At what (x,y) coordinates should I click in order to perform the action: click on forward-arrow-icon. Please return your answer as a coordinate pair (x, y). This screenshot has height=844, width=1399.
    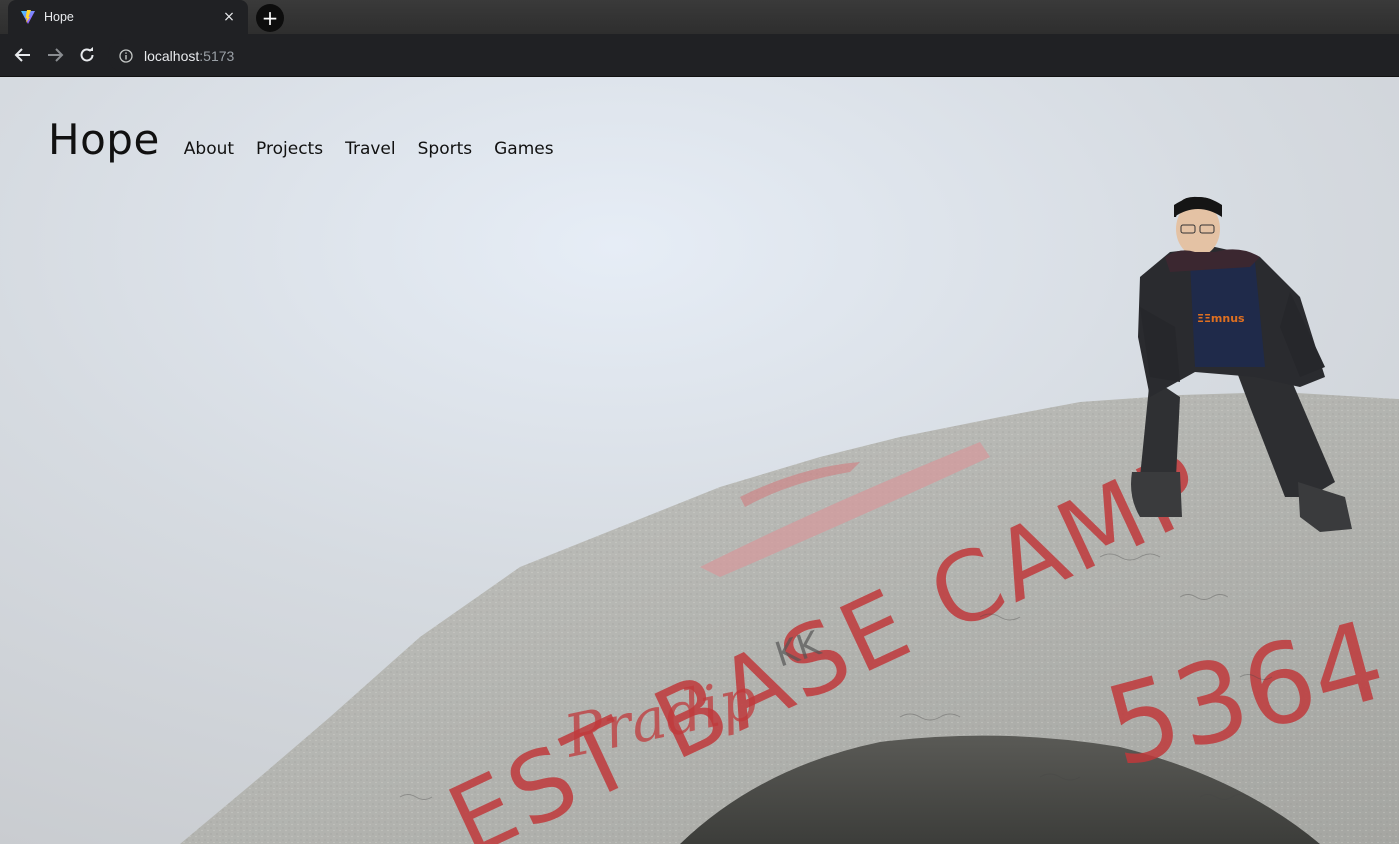
    Looking at the image, I should click on (55, 55).